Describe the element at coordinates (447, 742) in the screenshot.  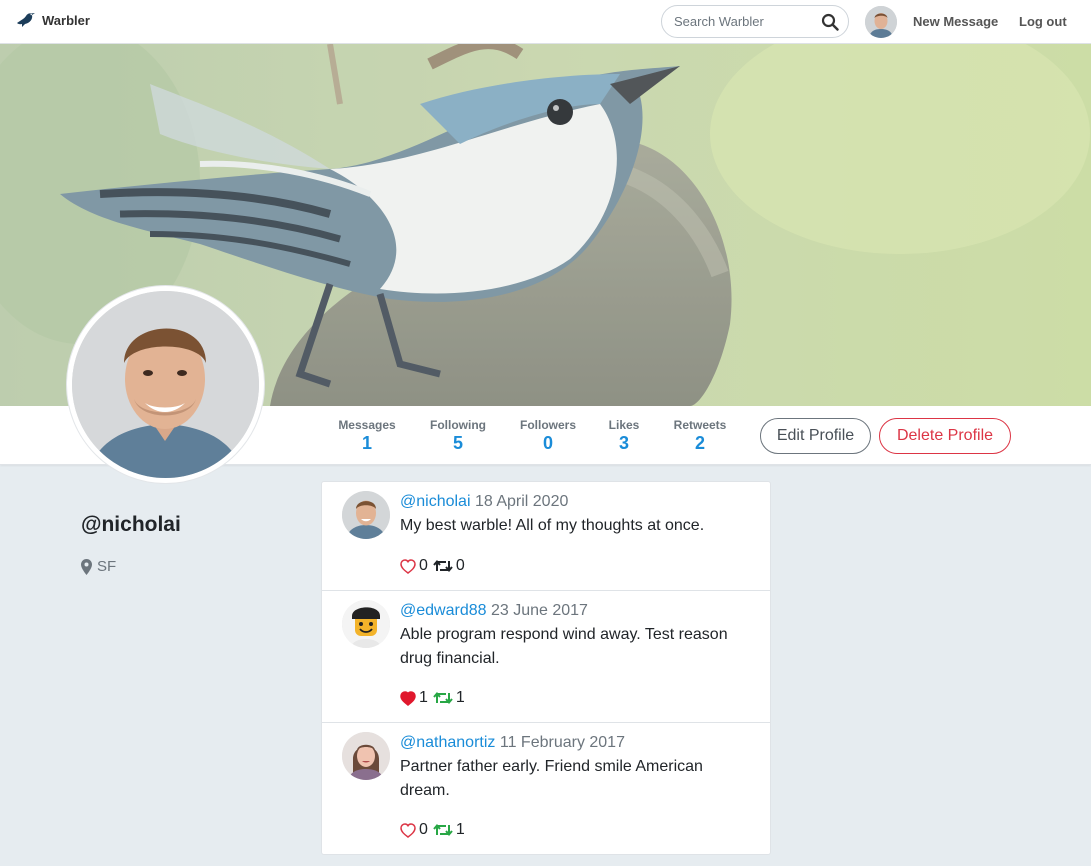
I see `message-user-link: @nathanortiz` at that location.